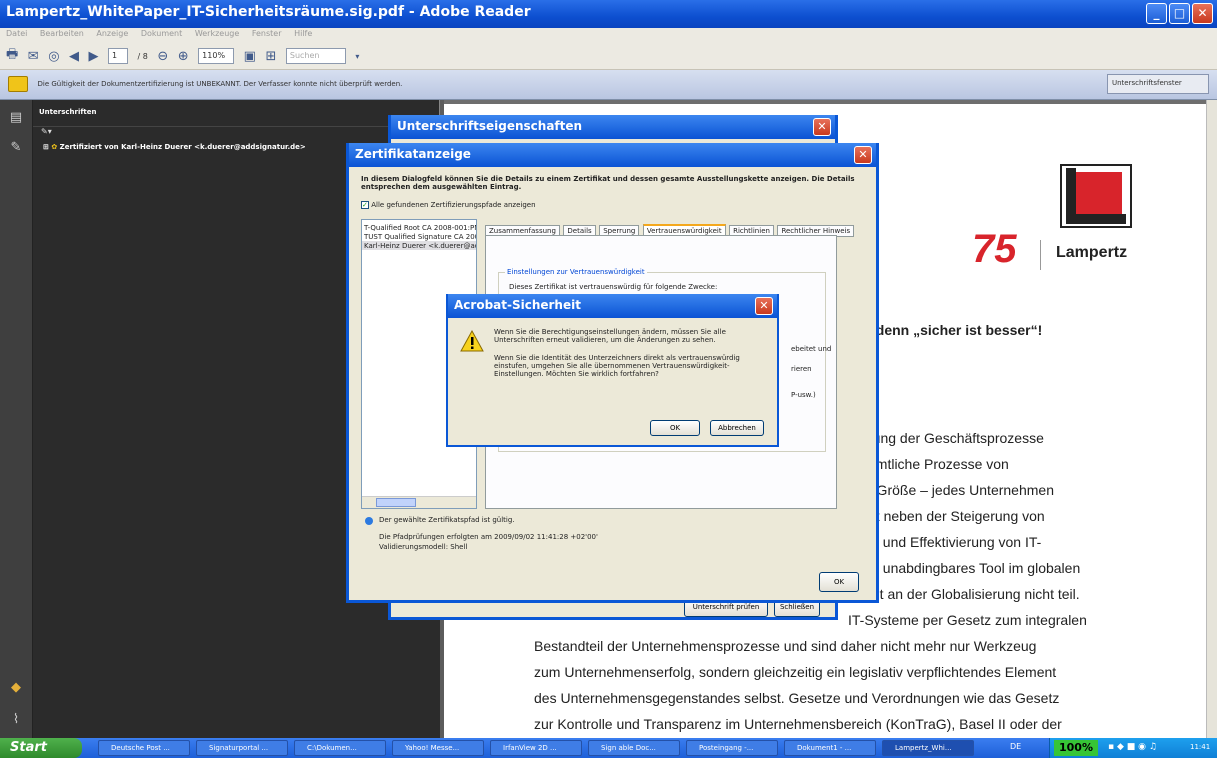 The image size is (1217, 758). I want to click on menu-document: Dokument, so click(161, 33).